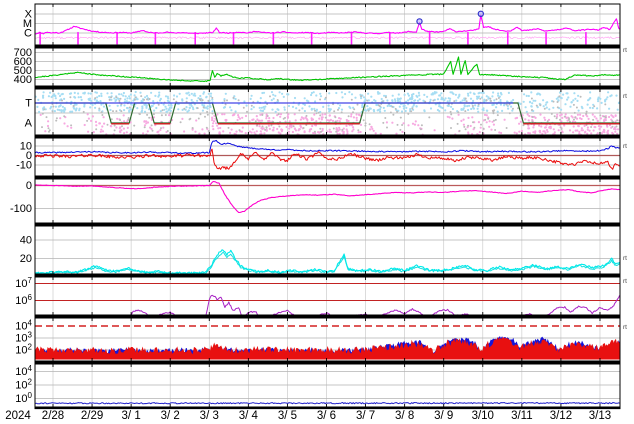 The width and height of the screenshot is (634, 424). I want to click on right-margin-marker: rt, so click(625, 327).